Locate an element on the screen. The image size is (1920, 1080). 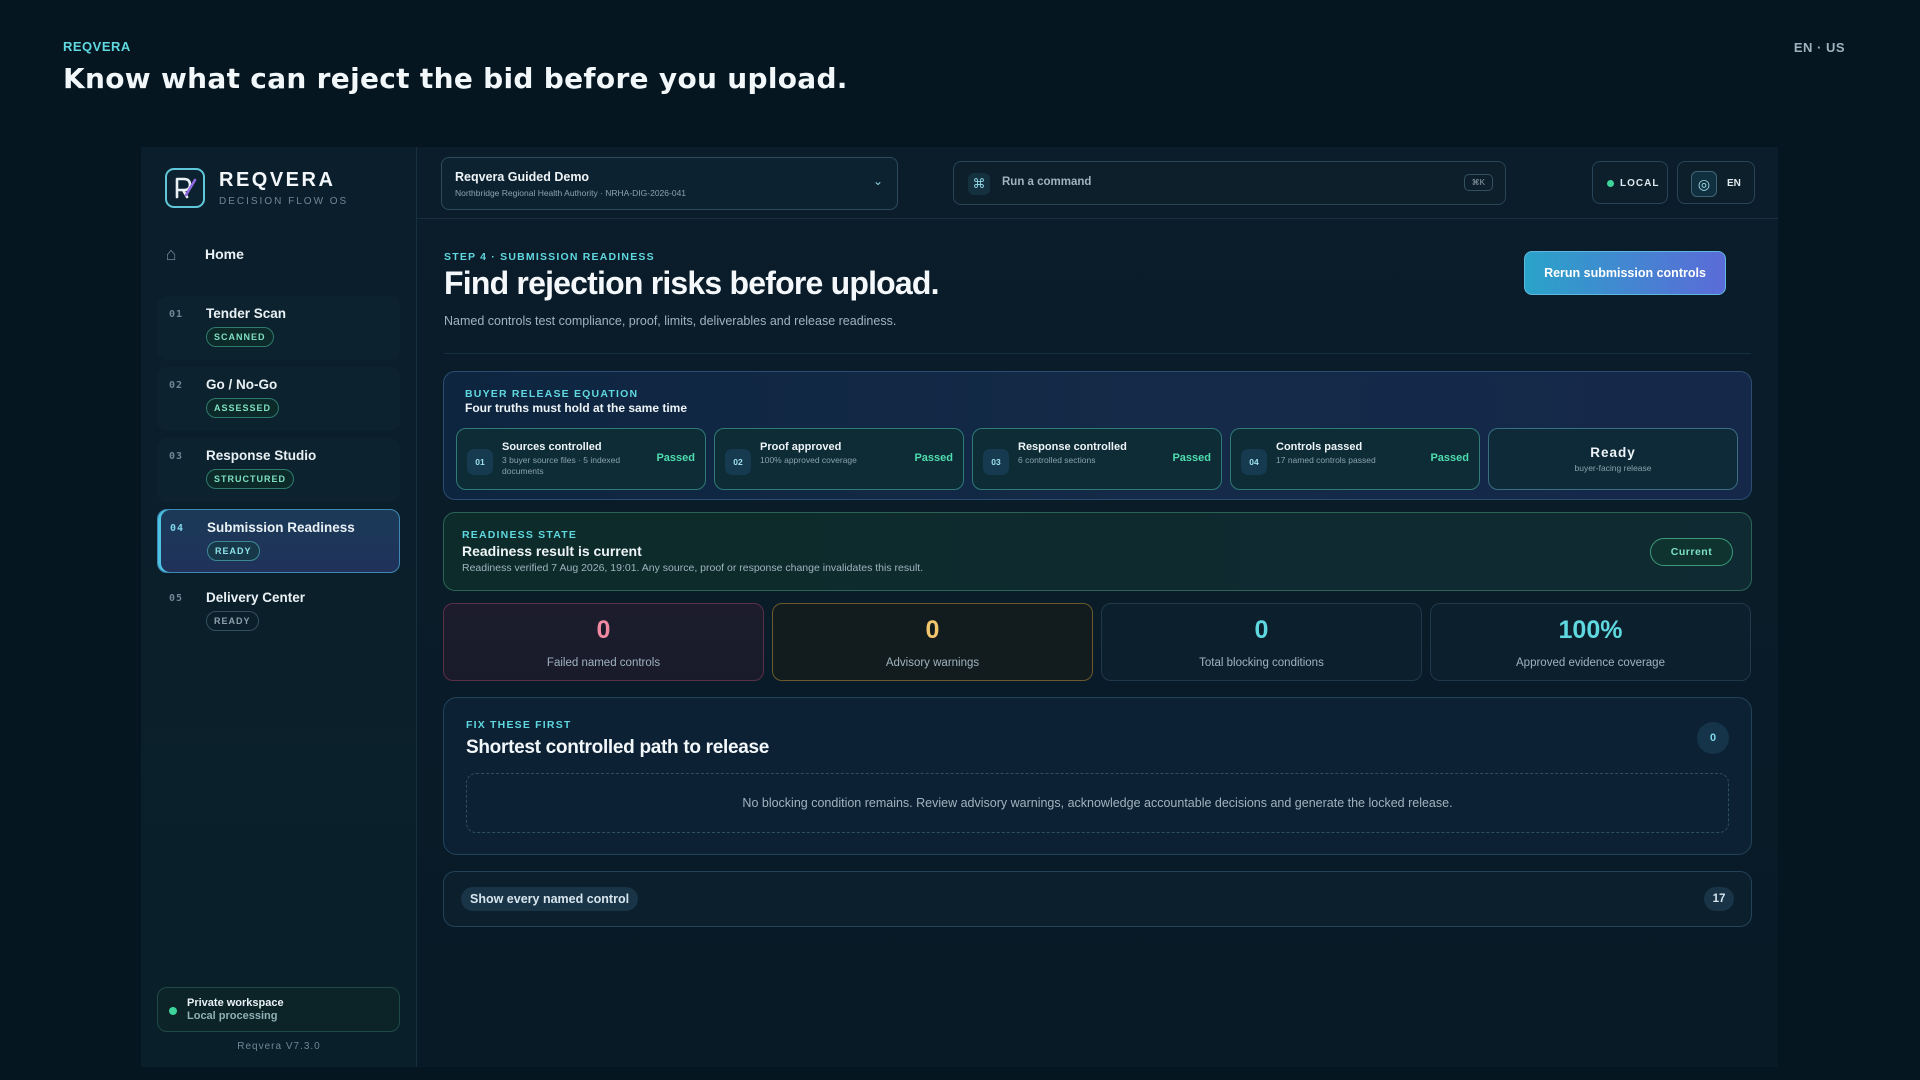
release-result-subtitle: buyer-facing release is located at coordinates (1613, 468).